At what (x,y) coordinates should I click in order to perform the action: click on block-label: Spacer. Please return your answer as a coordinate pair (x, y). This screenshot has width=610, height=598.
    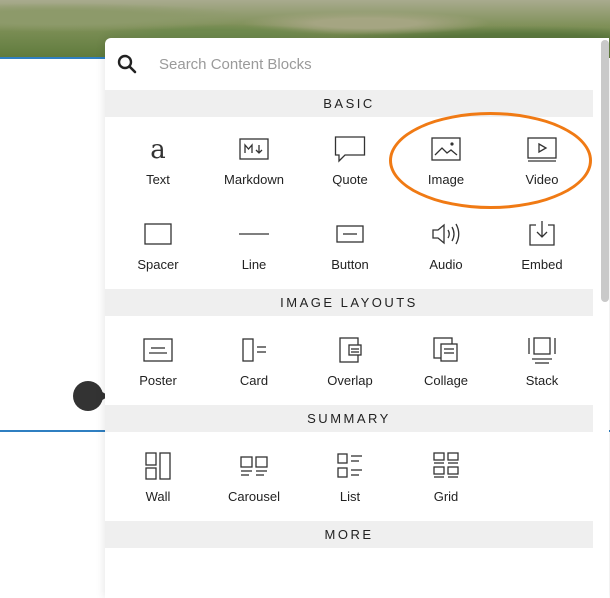
    Looking at the image, I should click on (158, 264).